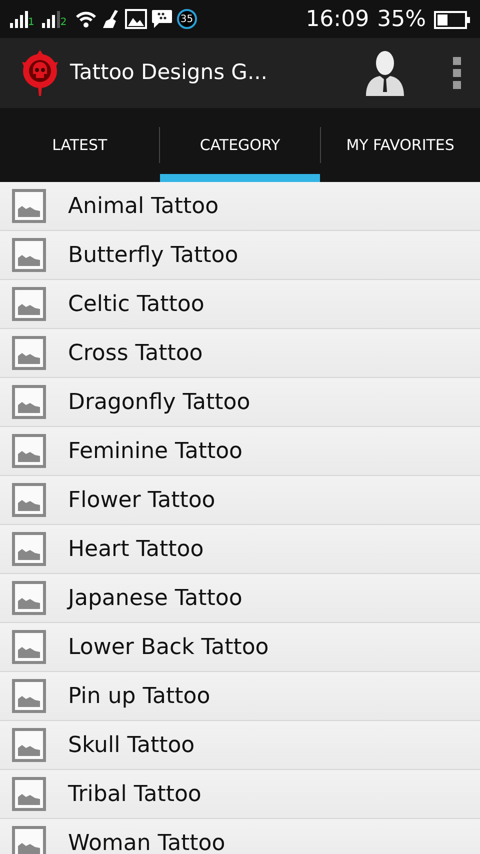 The image size is (480, 854). What do you see at coordinates (136, 304) in the screenshot?
I see `category-label: Celtic Tattoo` at bounding box center [136, 304].